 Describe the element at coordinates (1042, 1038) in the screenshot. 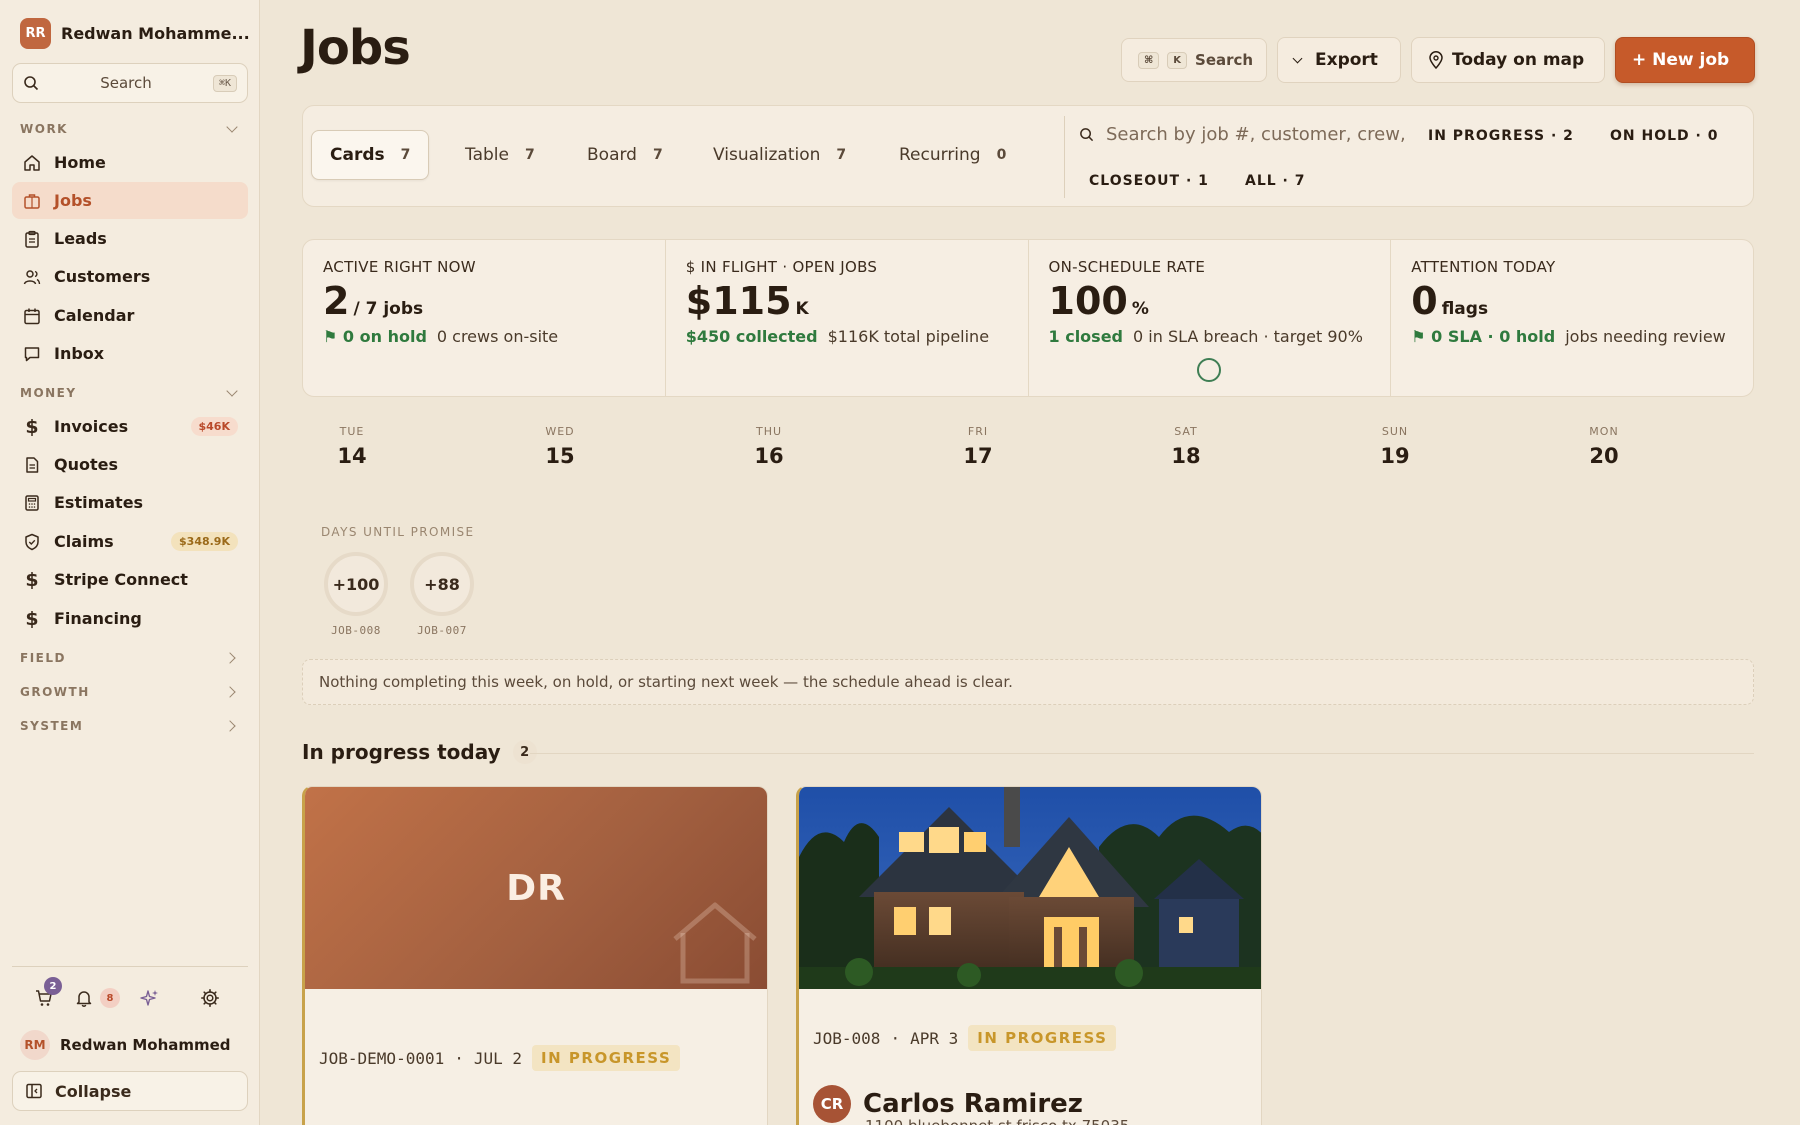

I see `status-badge: IN PROGRESS` at that location.